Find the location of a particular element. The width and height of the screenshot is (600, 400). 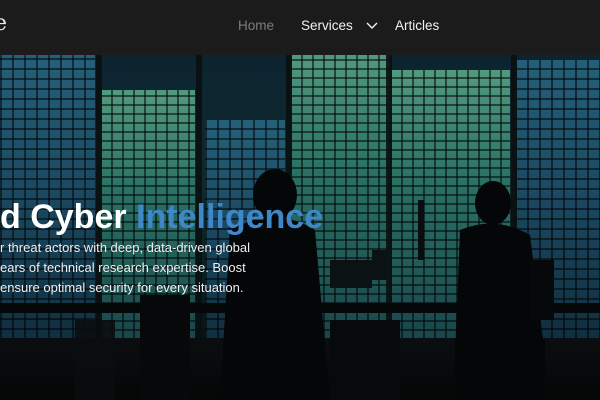

main-nav: Home Services Articles is located at coordinates (300, 27).